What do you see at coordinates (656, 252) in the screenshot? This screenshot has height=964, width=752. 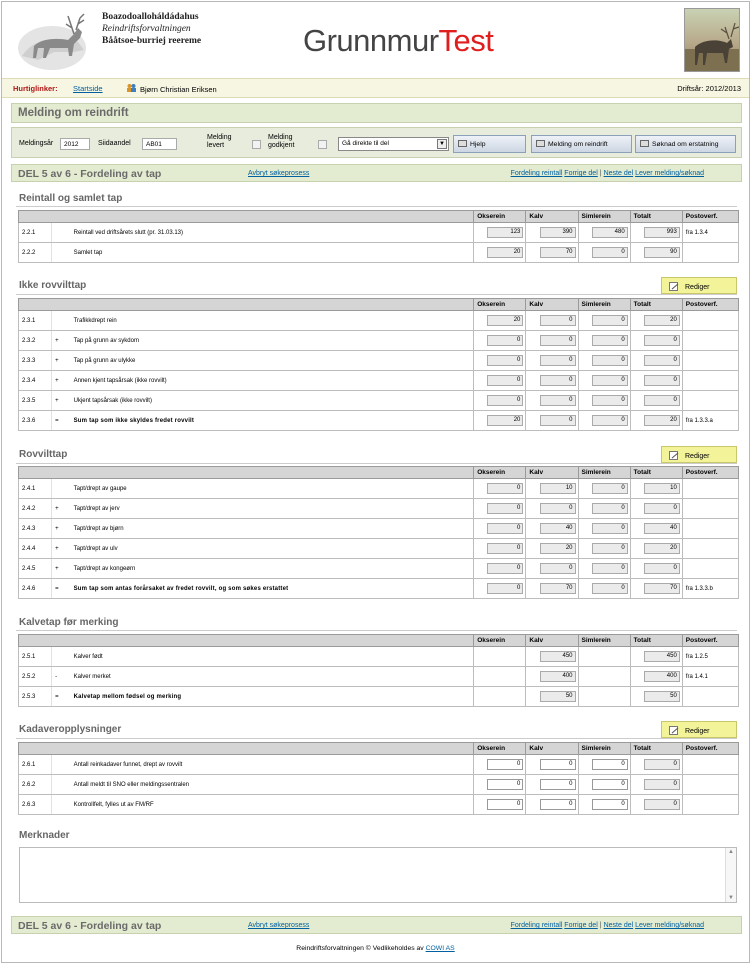 I see `value-cell: 90` at bounding box center [656, 252].